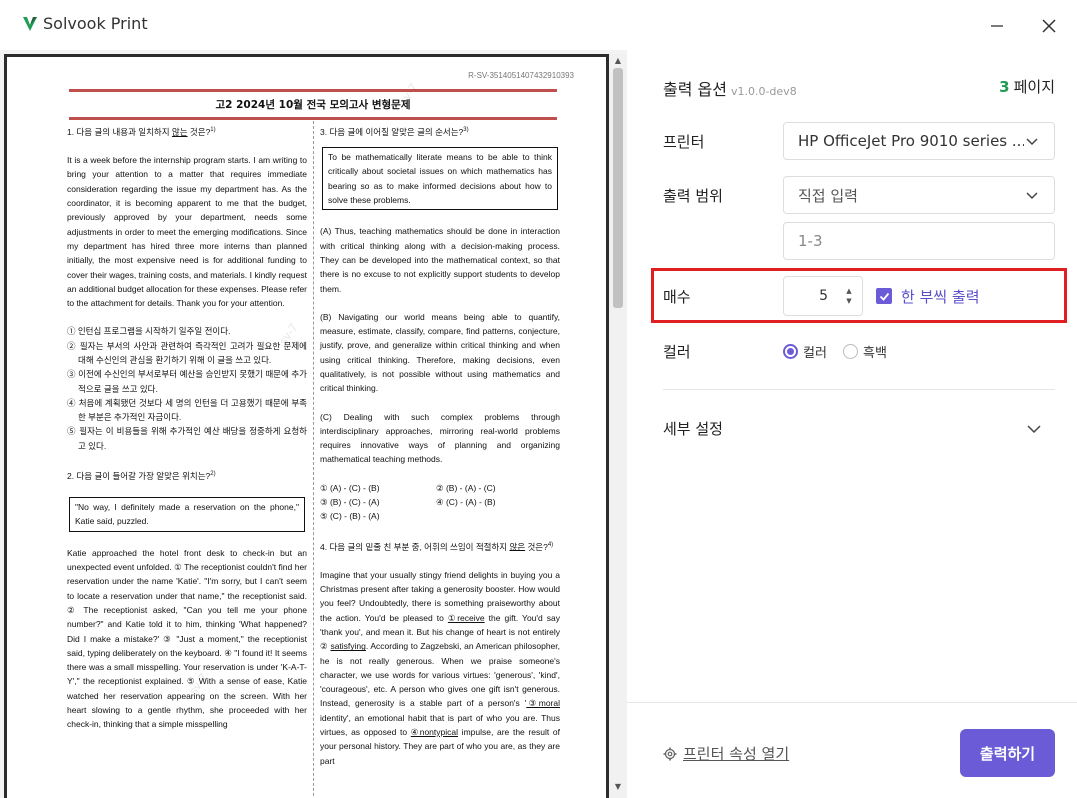  I want to click on print-button: 출력하기, so click(1007, 753).